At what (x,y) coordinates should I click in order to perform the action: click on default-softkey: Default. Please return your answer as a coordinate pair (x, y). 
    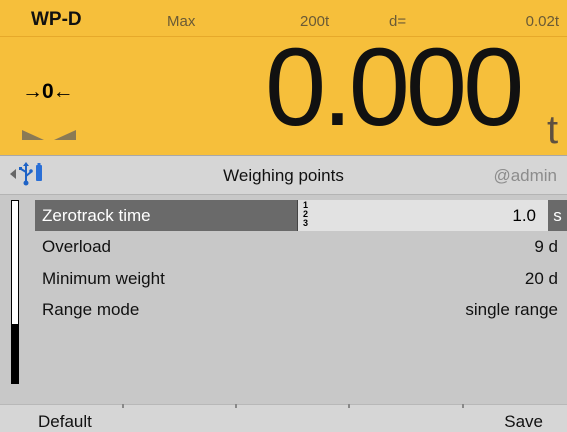
    Looking at the image, I should click on (65, 422).